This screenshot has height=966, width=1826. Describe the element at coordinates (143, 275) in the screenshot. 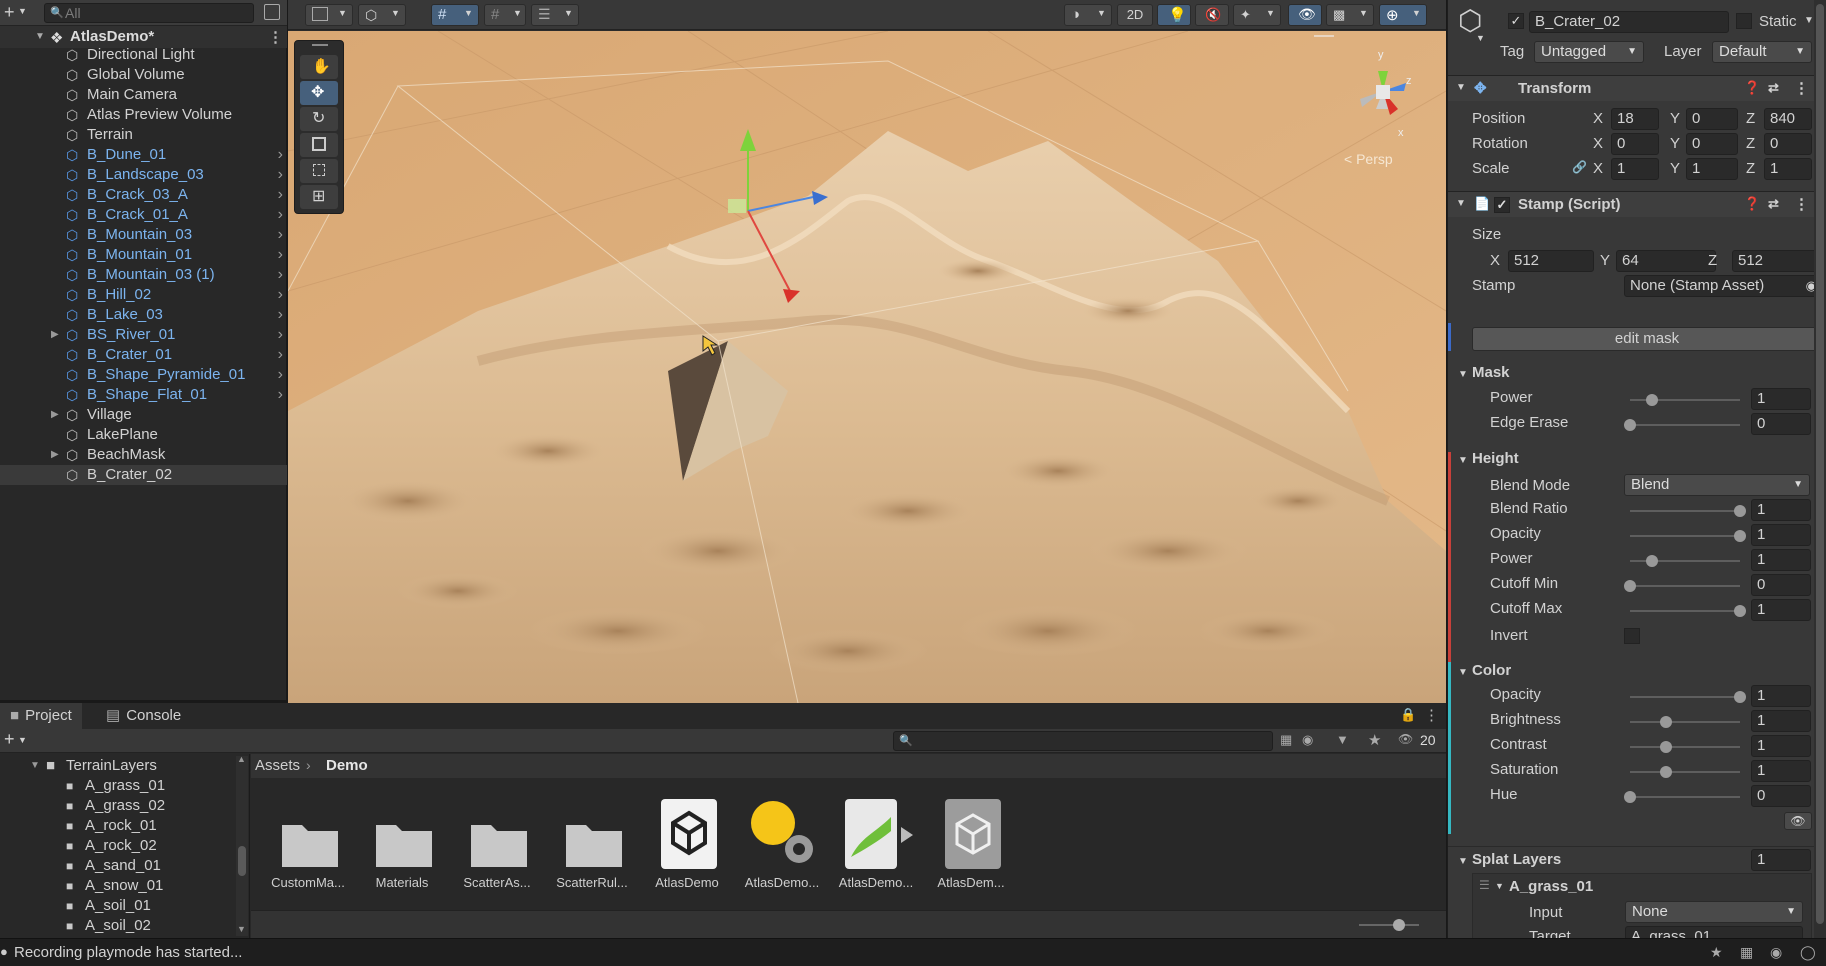

I see `hierarchy-item: ⬡ B_Mountain_03 (1) ›` at that location.